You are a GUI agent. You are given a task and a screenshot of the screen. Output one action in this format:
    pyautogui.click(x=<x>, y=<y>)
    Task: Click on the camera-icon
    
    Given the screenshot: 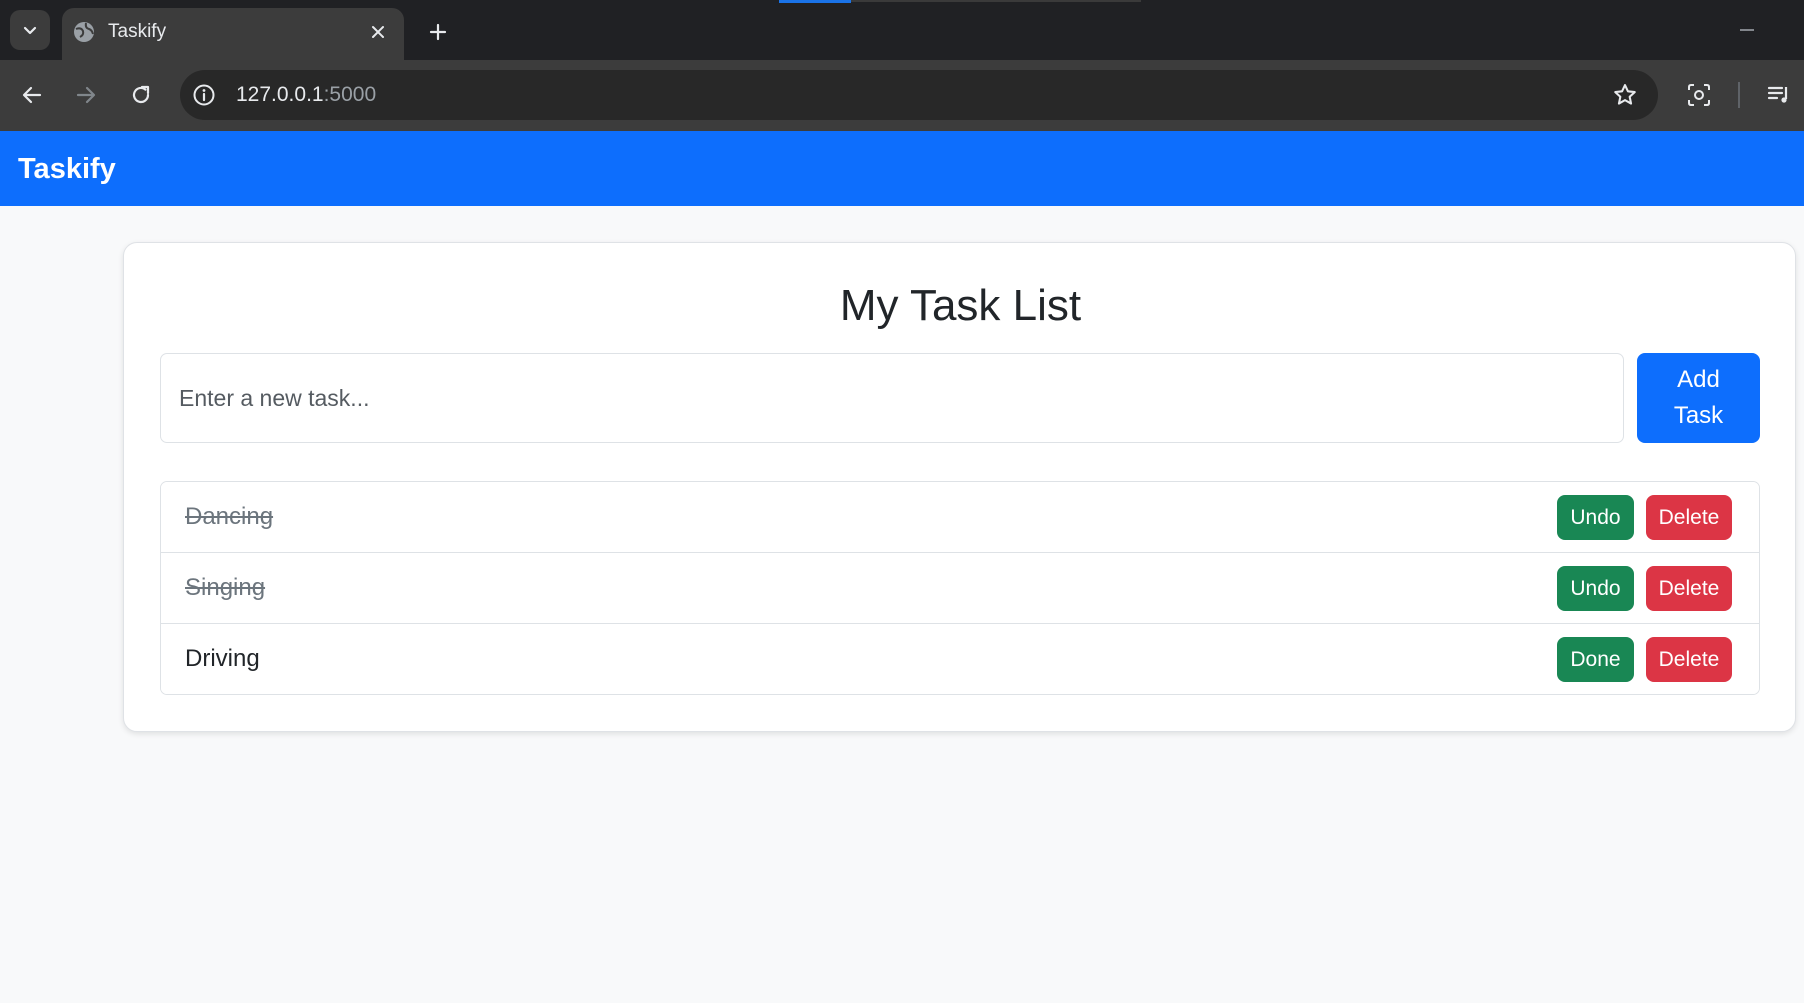 What is the action you would take?
    pyautogui.click(x=1699, y=95)
    